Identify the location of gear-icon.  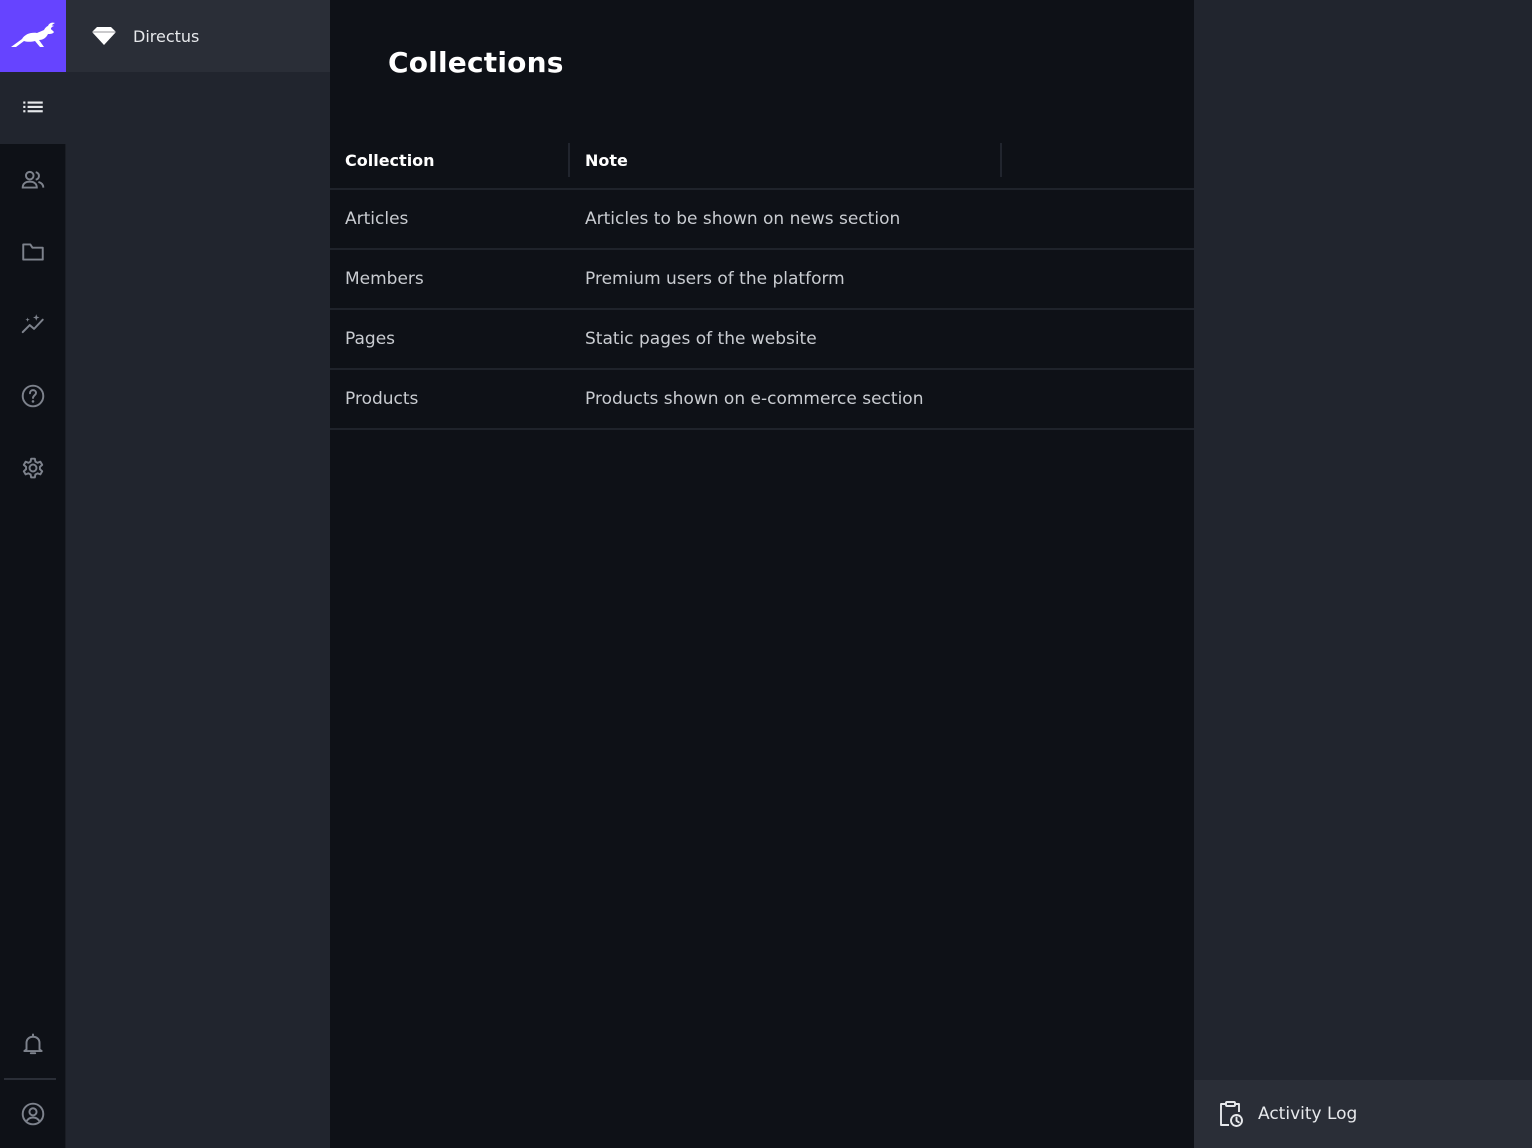
(33, 468).